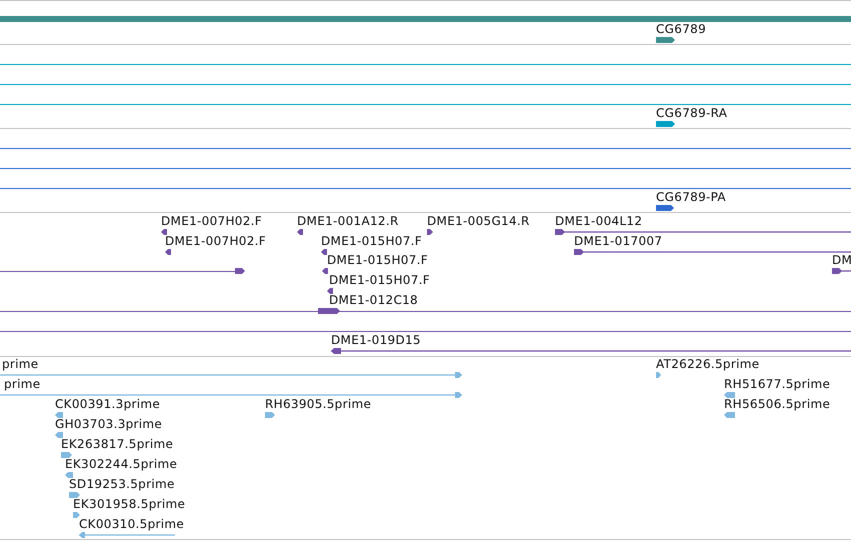 The width and height of the screenshot is (851, 541). I want to click on feature-glyph, so click(240, 271).